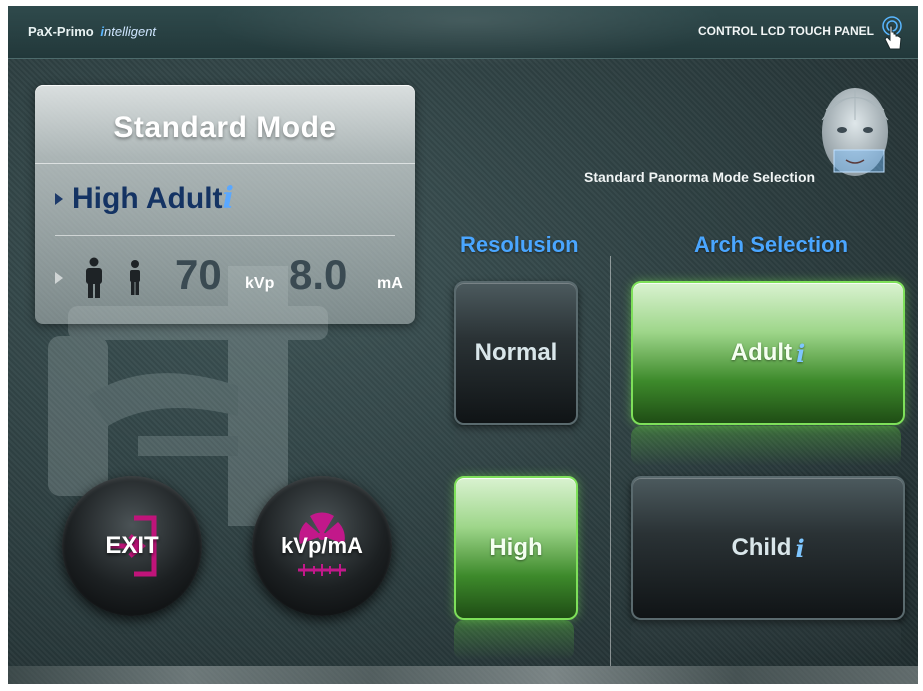 The width and height of the screenshot is (923, 691). I want to click on arch-adult-button: Adult i, so click(768, 353).